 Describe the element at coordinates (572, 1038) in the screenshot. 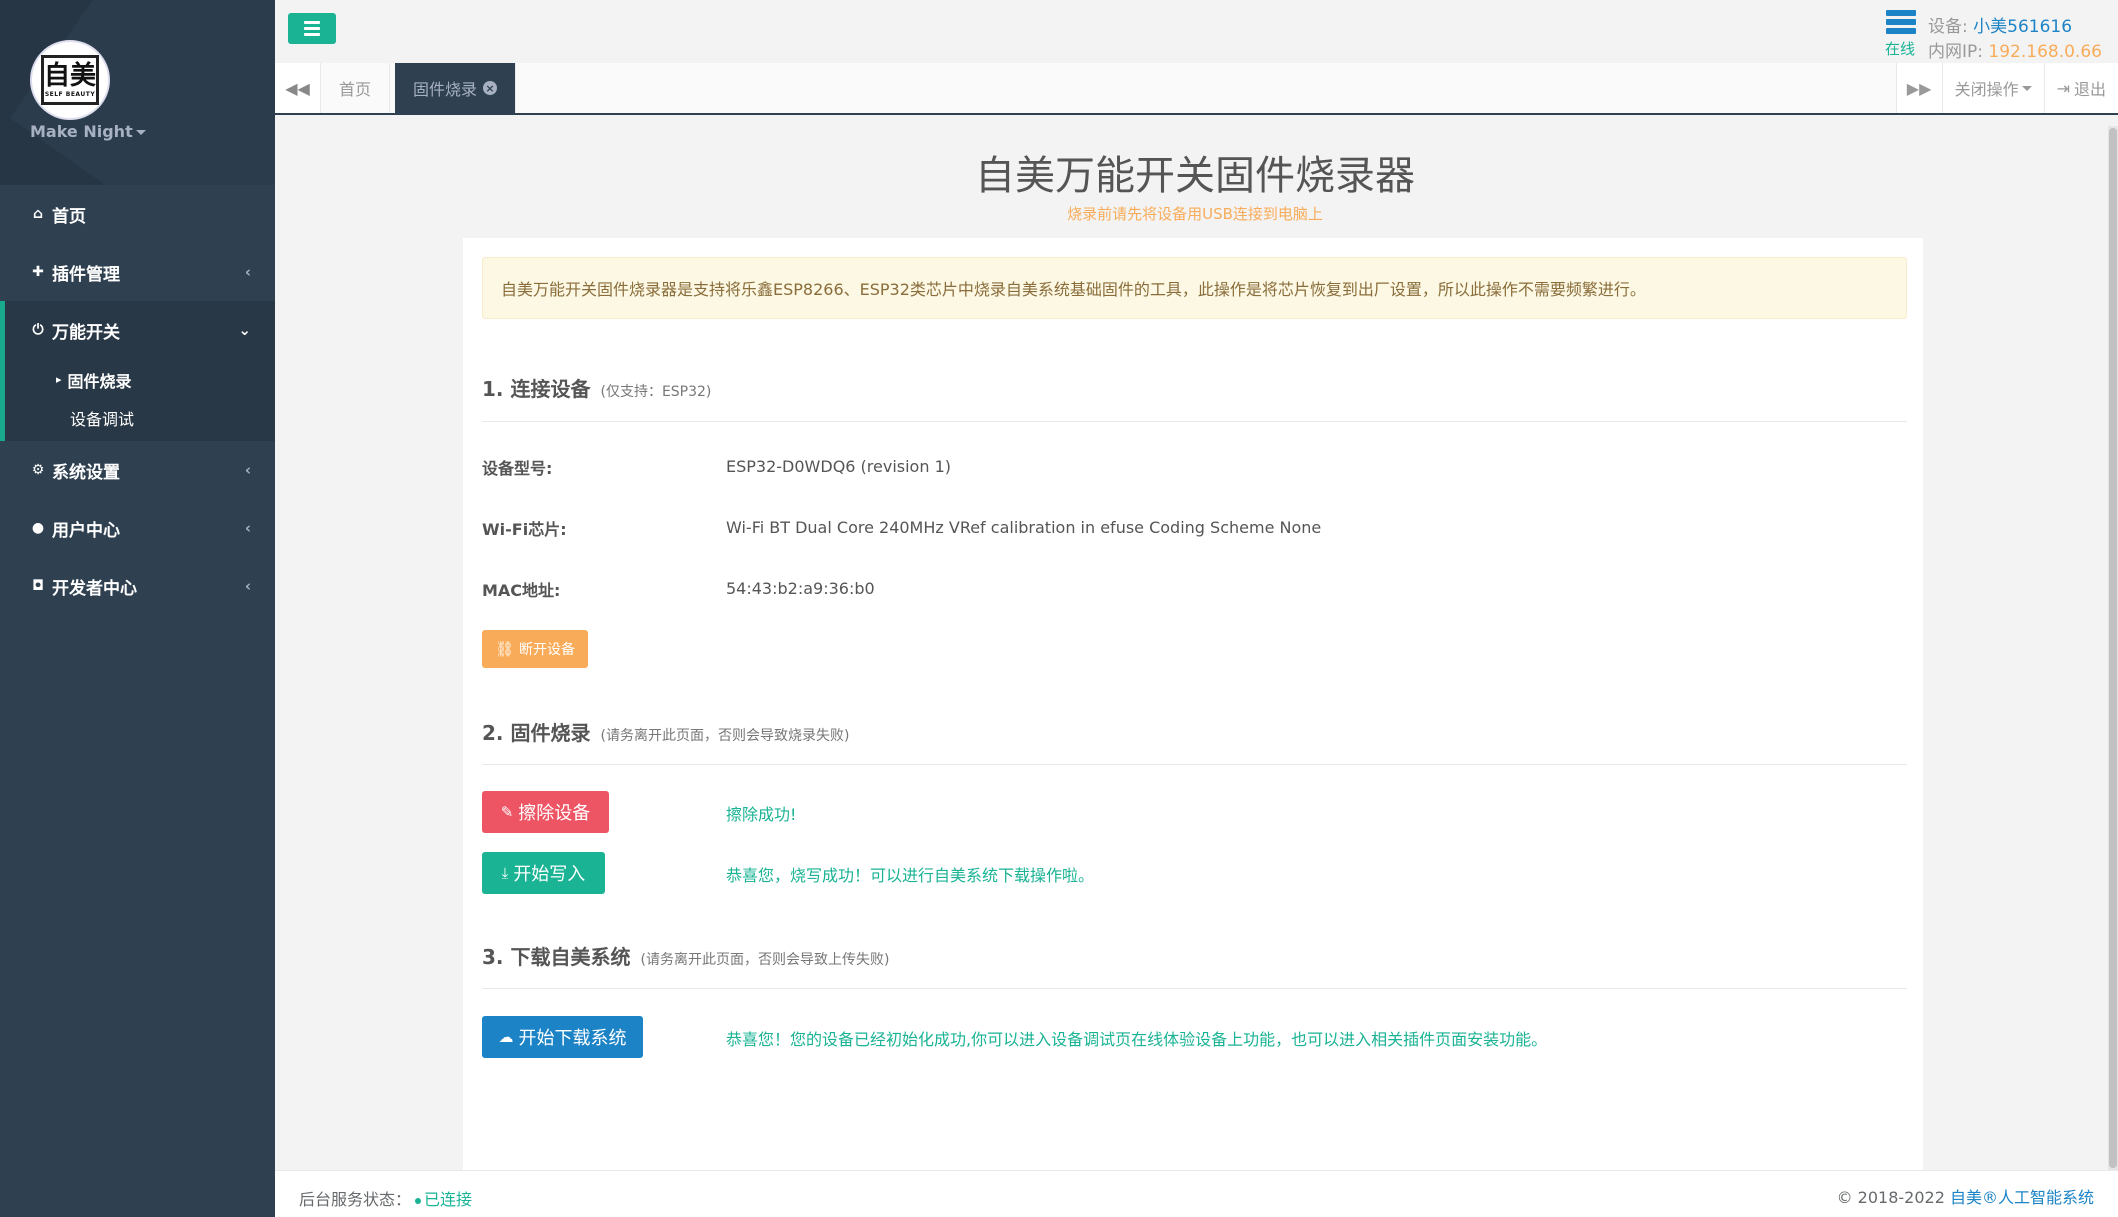

I see `download-label: 开始下载系统` at that location.